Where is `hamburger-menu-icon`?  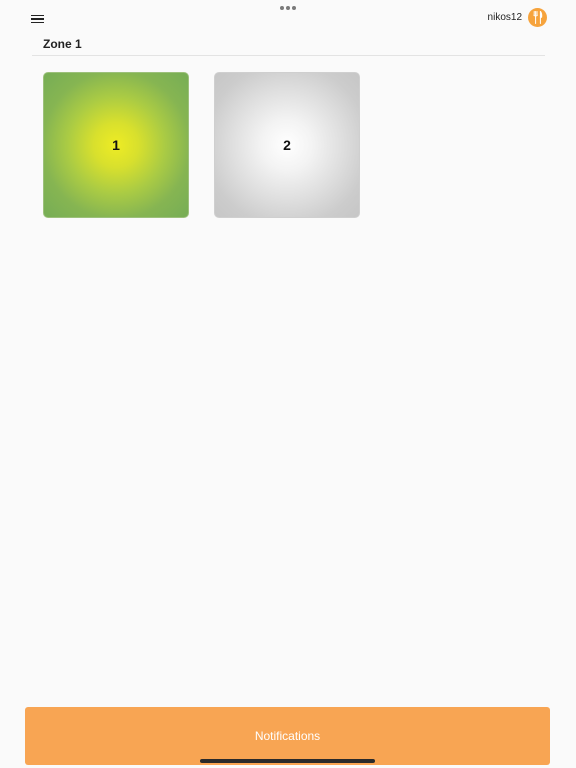
hamburger-menu-icon is located at coordinates (38, 19).